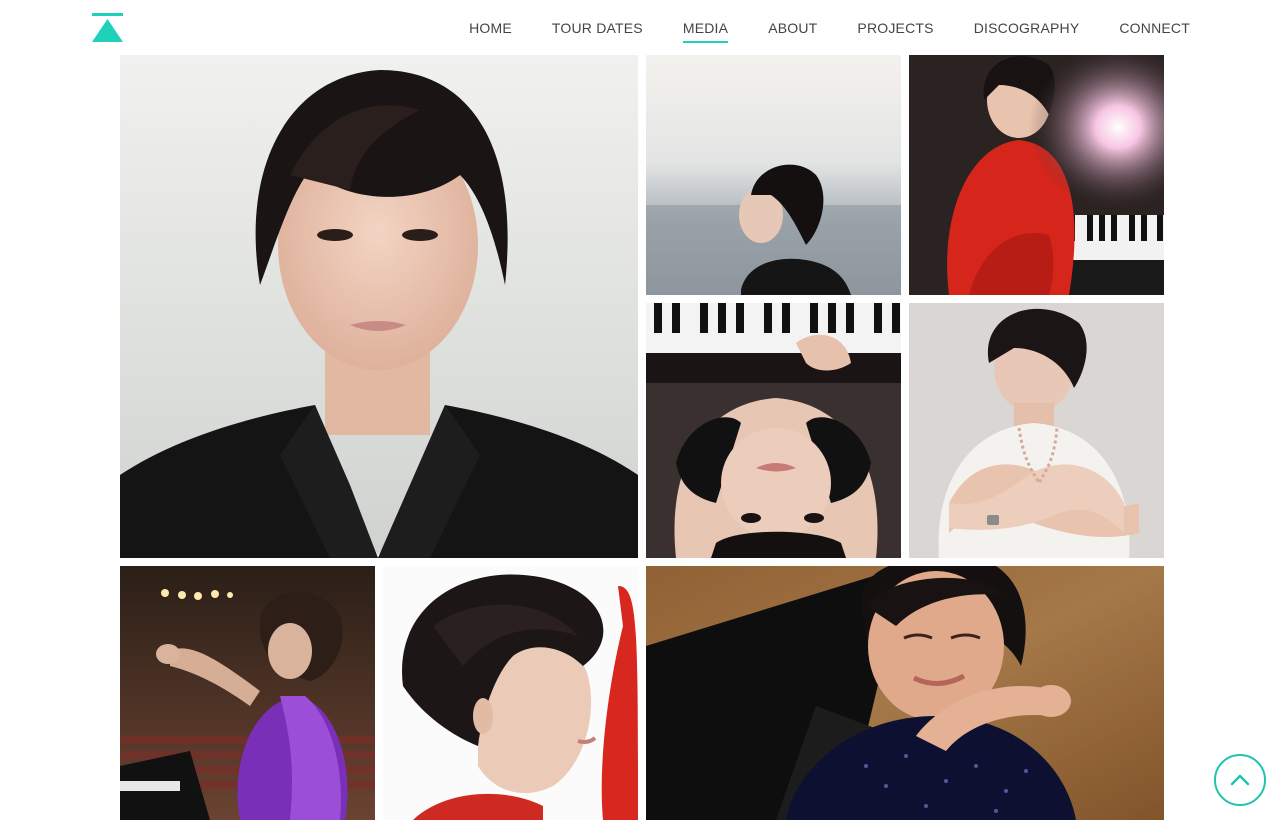  I want to click on teal-arrow-up-logo-icon, so click(107, 27).